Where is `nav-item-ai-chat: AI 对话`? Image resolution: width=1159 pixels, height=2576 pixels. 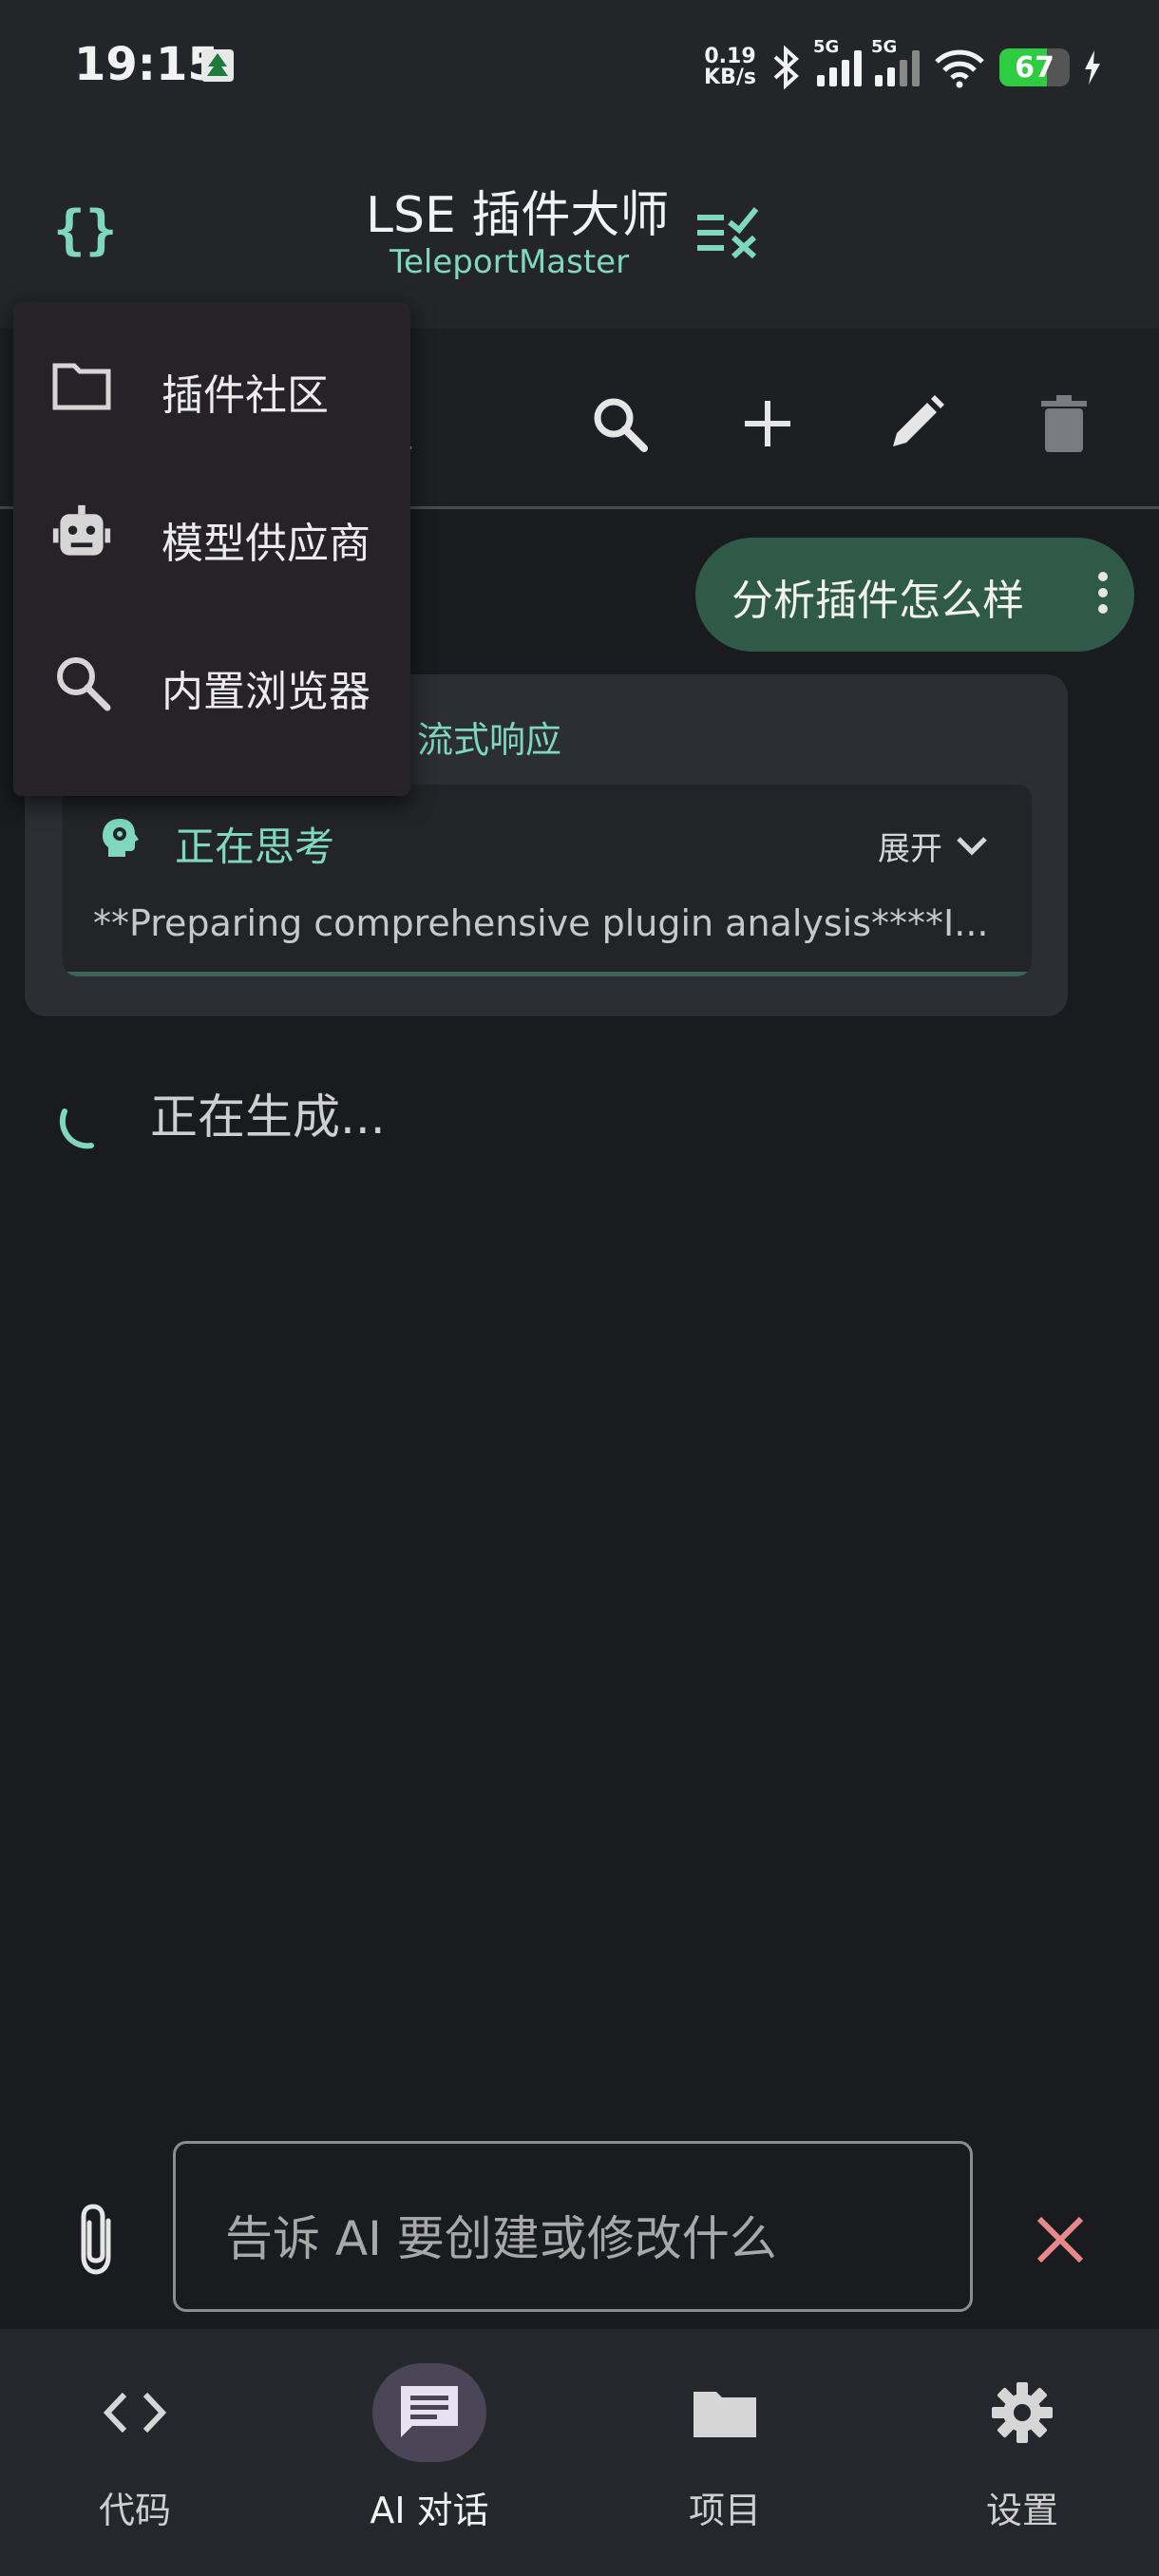 nav-item-ai-chat: AI 对话 is located at coordinates (429, 2458).